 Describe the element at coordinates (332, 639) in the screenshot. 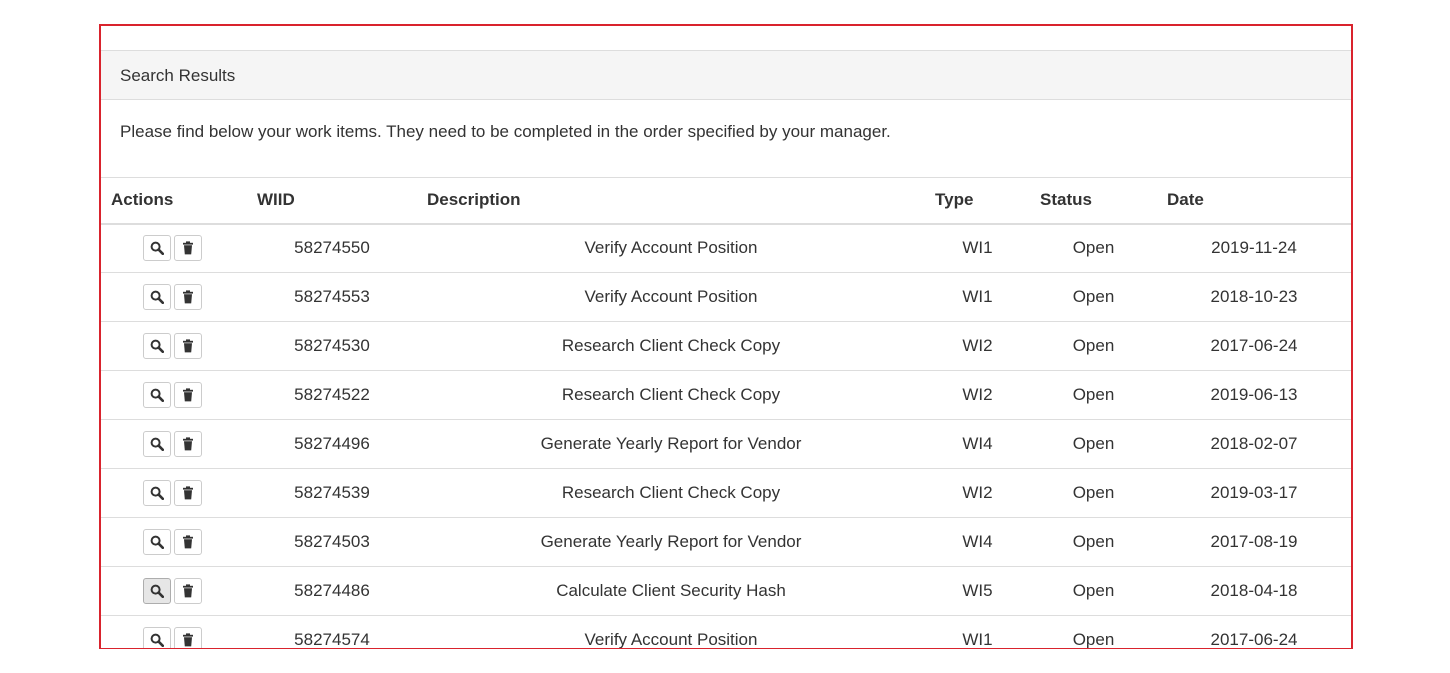

I see `cell-wiid: 58274574` at that location.